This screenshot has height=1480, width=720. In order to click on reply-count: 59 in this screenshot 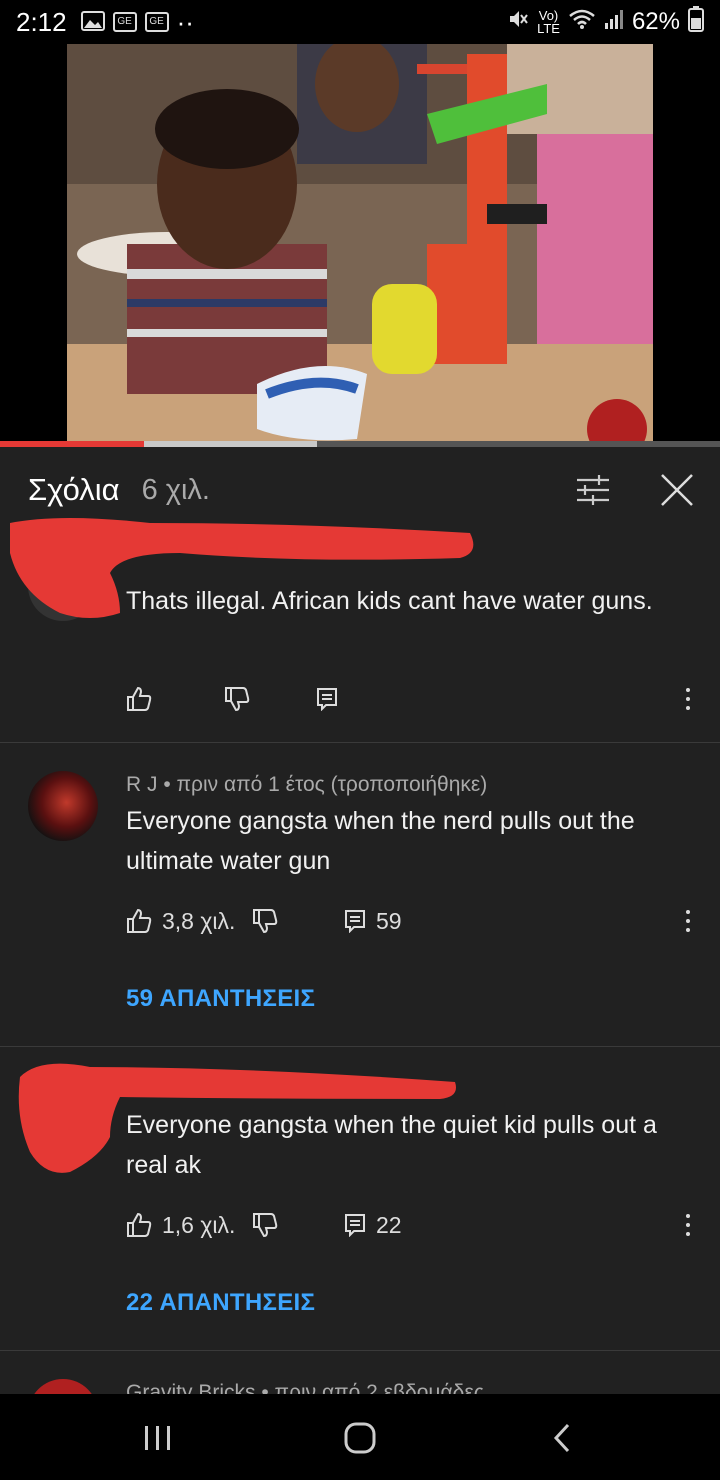, I will do `click(389, 920)`.